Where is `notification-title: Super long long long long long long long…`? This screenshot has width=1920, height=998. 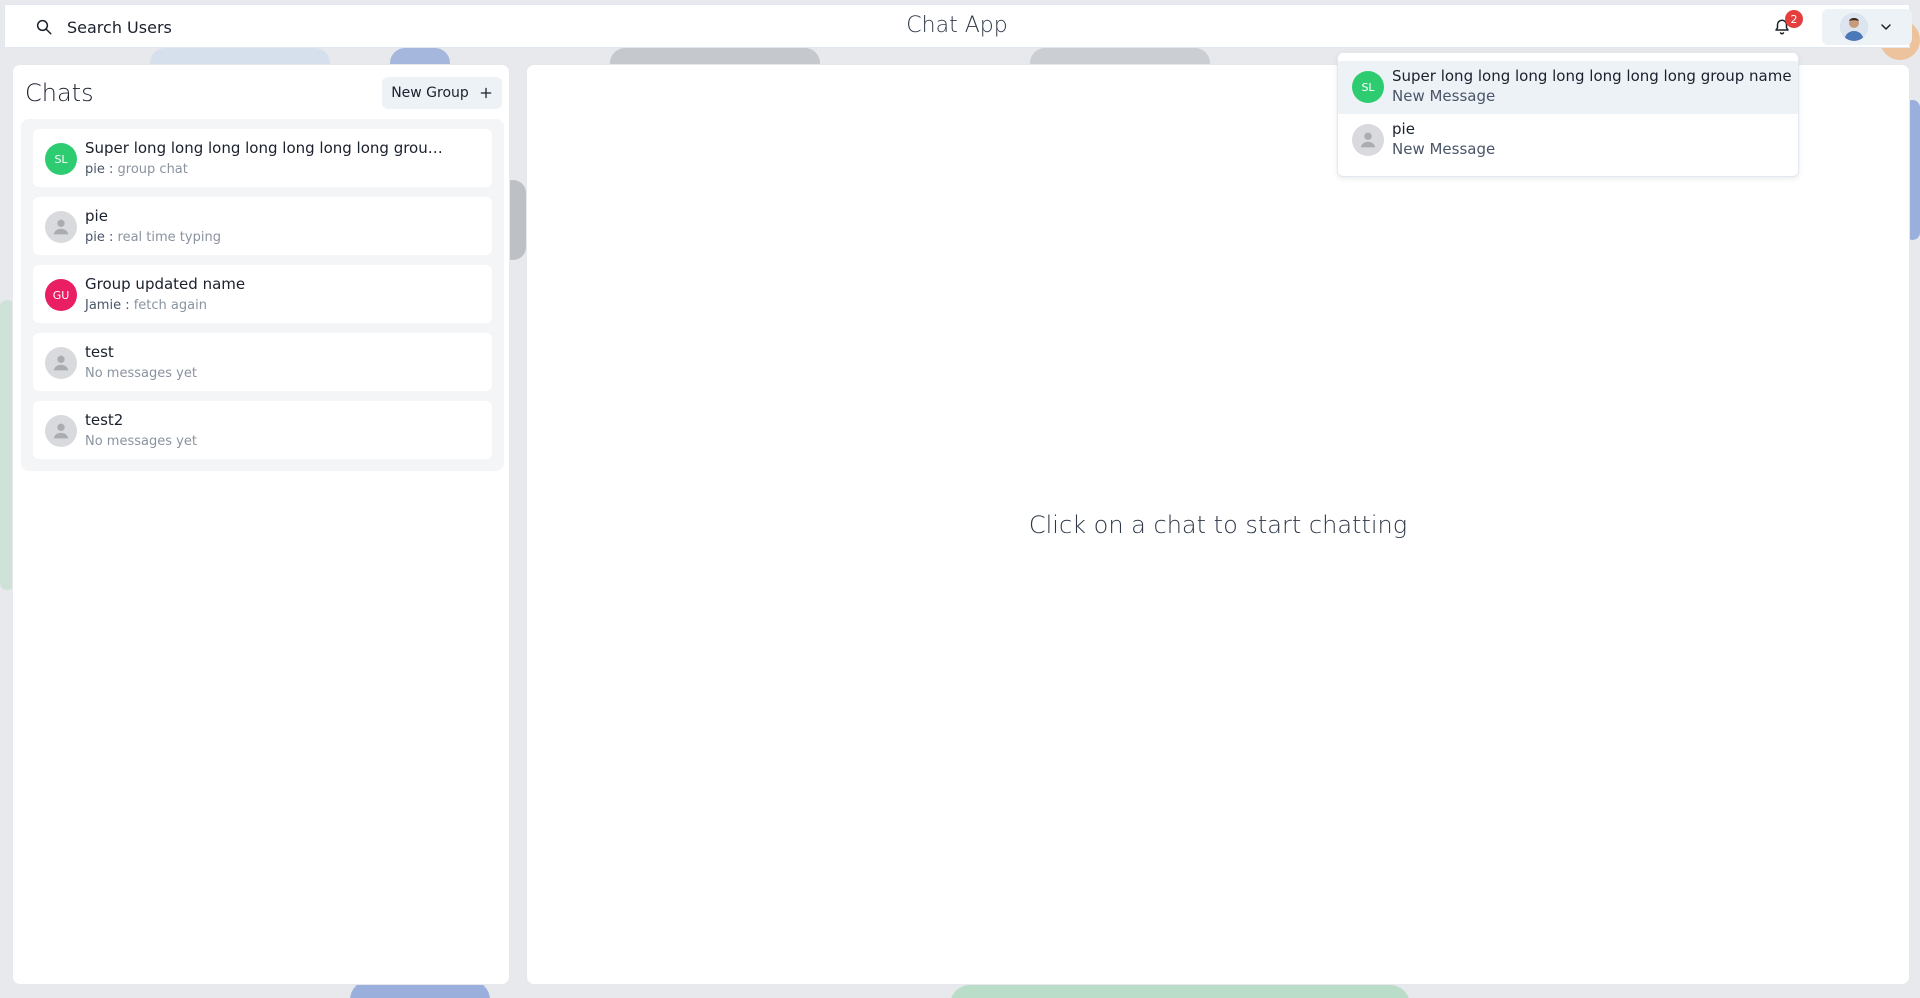 notification-title: Super long long long long long long long… is located at coordinates (1592, 76).